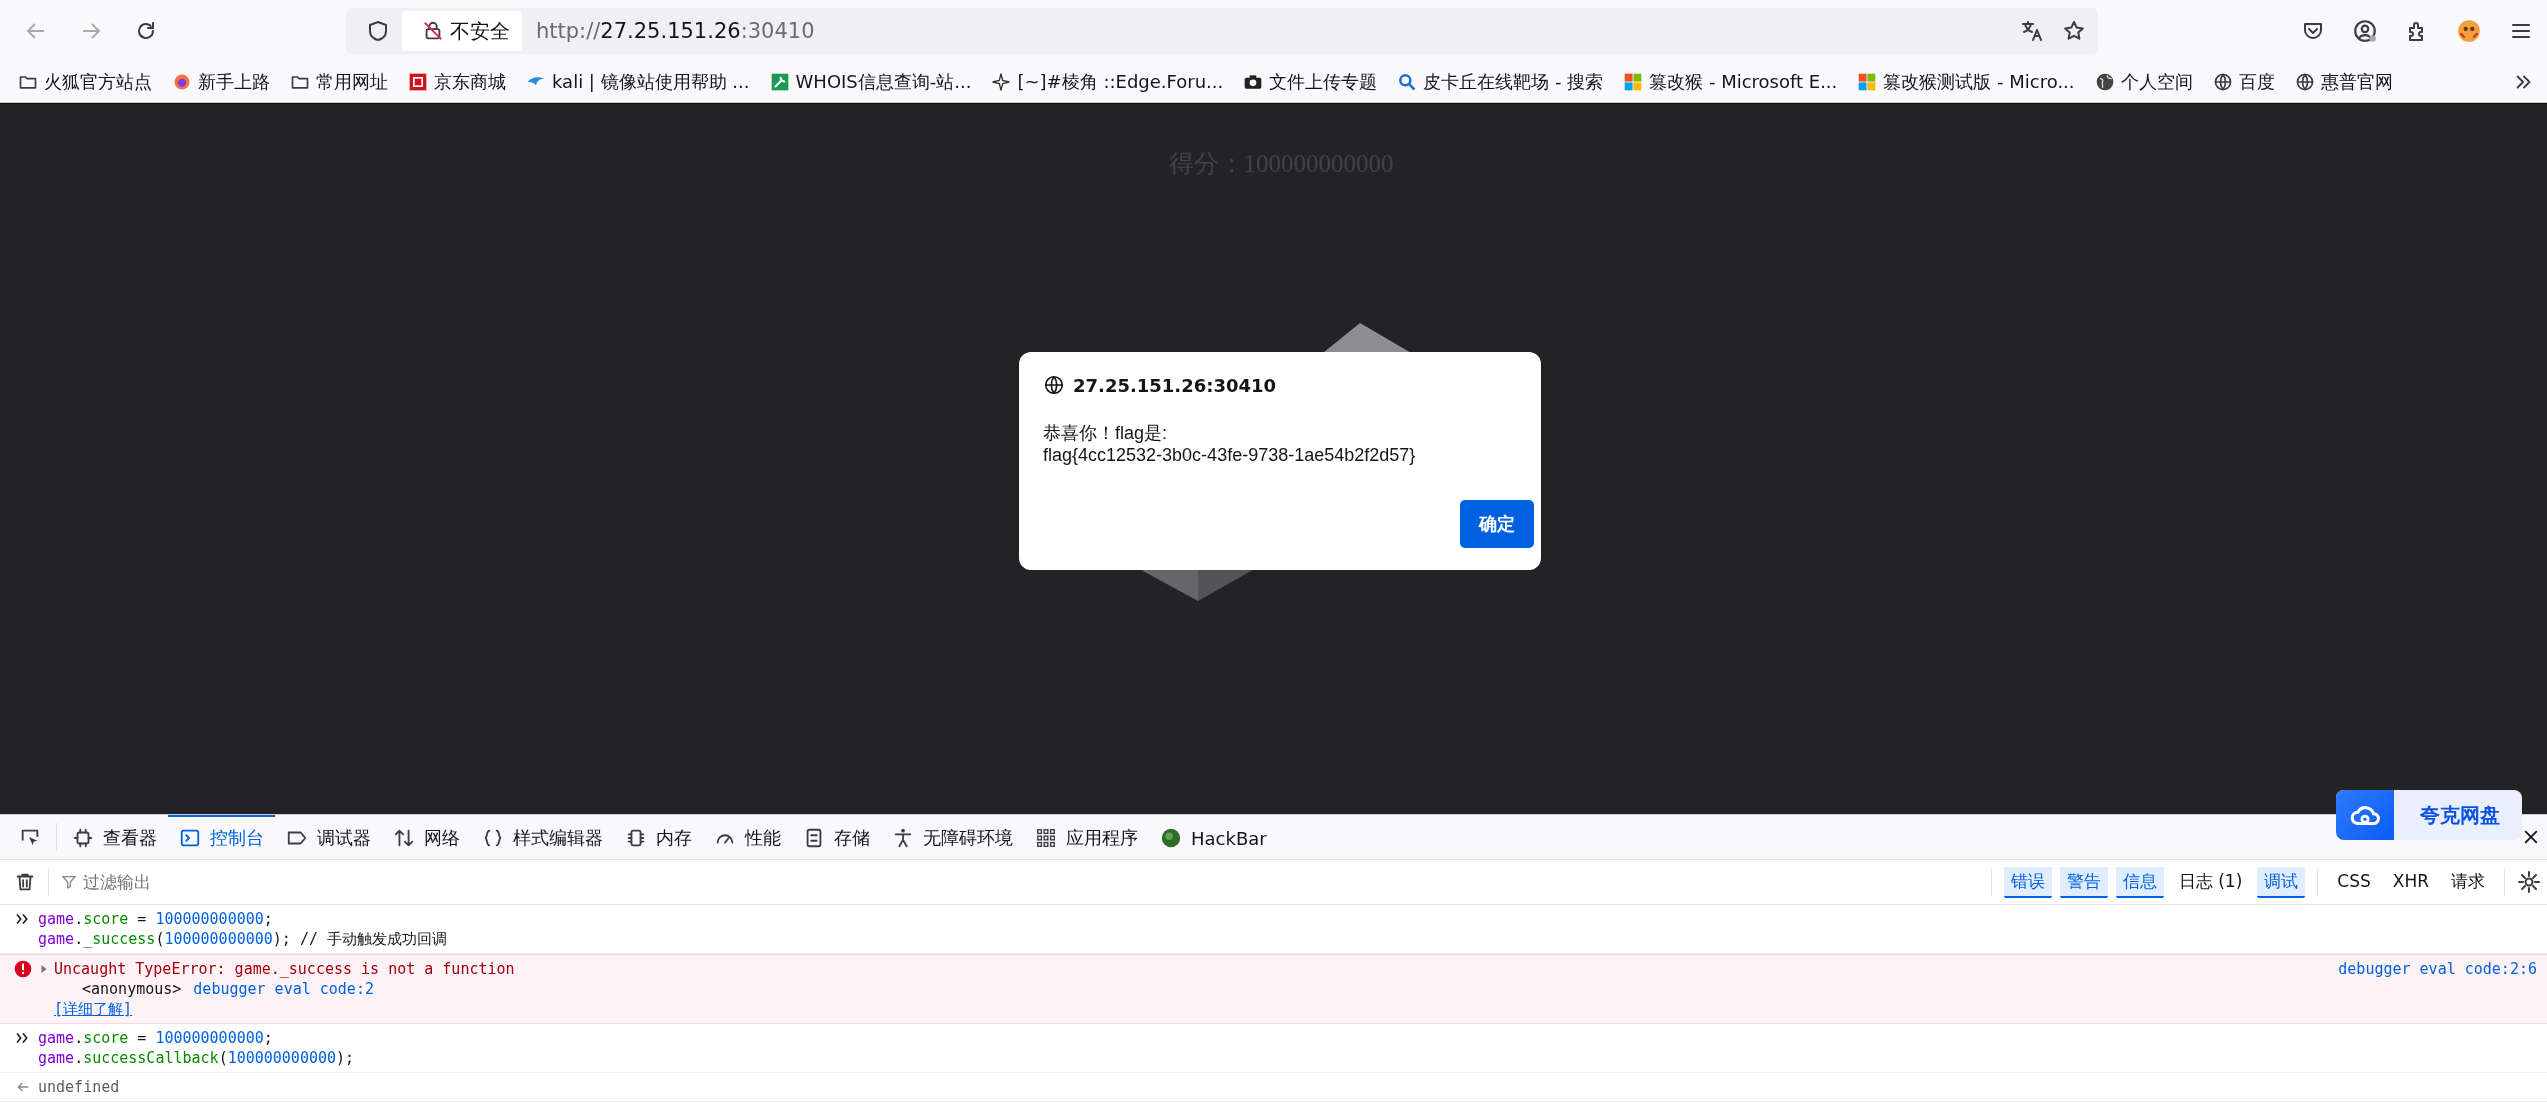 The height and width of the screenshot is (1110, 2547). Describe the element at coordinates (25, 882) in the screenshot. I see `trash-icon` at that location.